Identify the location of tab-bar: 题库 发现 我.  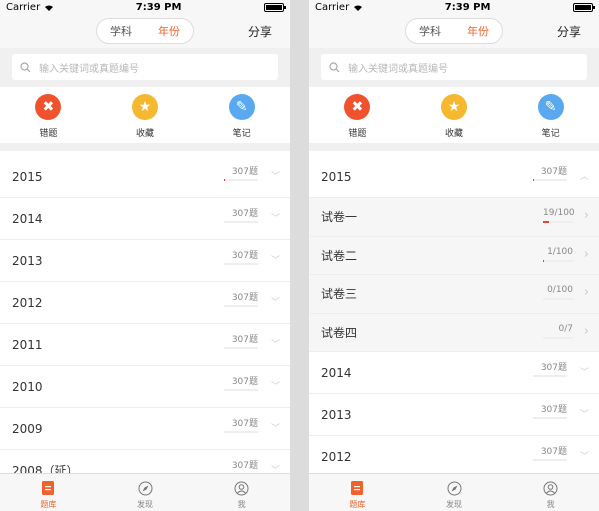
(454, 492).